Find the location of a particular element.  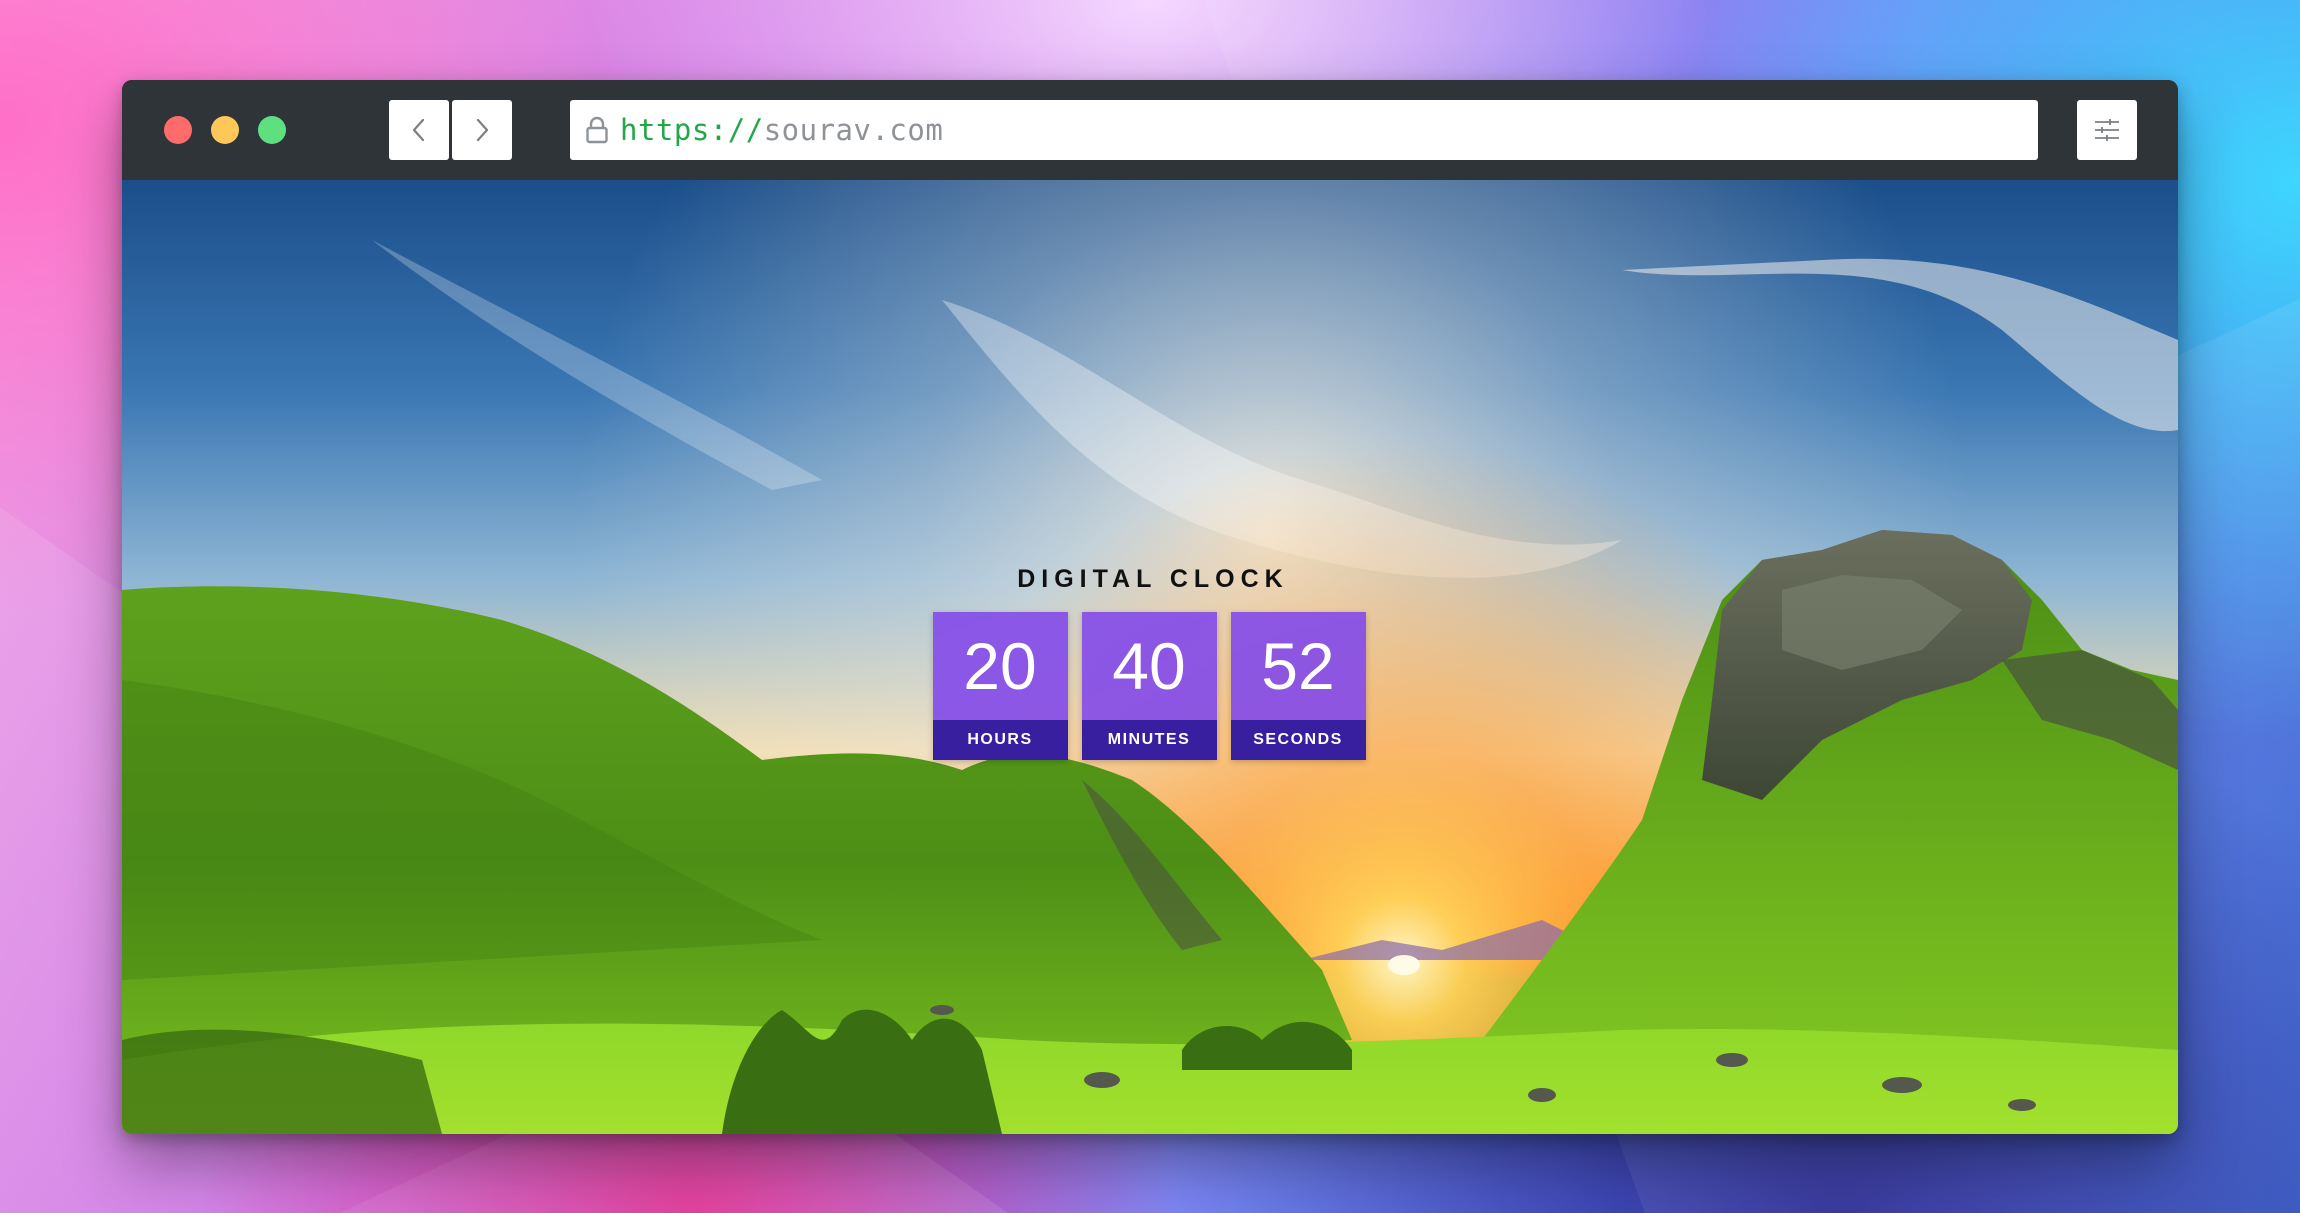

settings-button is located at coordinates (2107, 130).